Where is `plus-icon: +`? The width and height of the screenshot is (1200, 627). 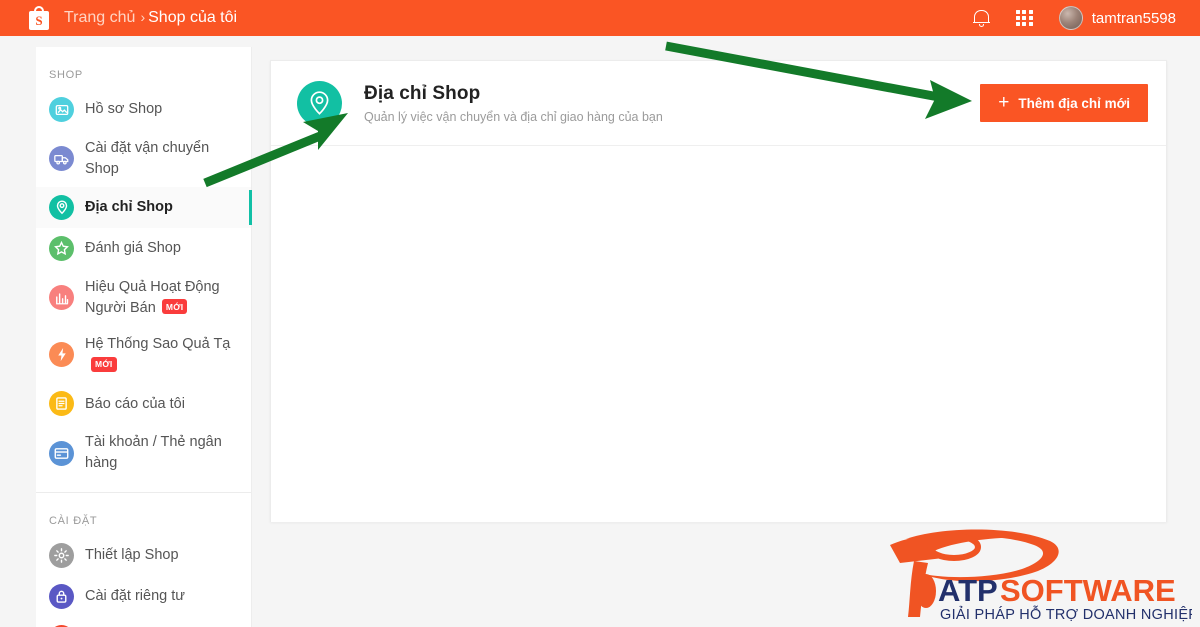 plus-icon: + is located at coordinates (1004, 102).